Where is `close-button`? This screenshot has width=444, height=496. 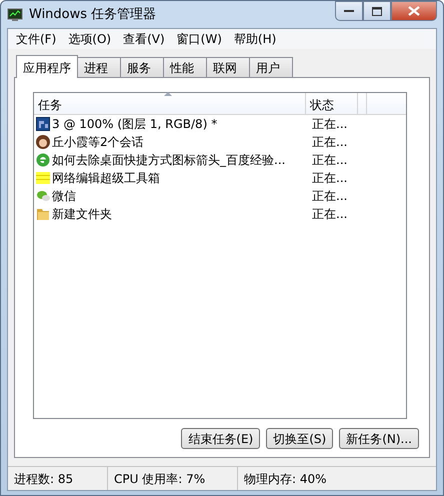 close-button is located at coordinates (414, 11).